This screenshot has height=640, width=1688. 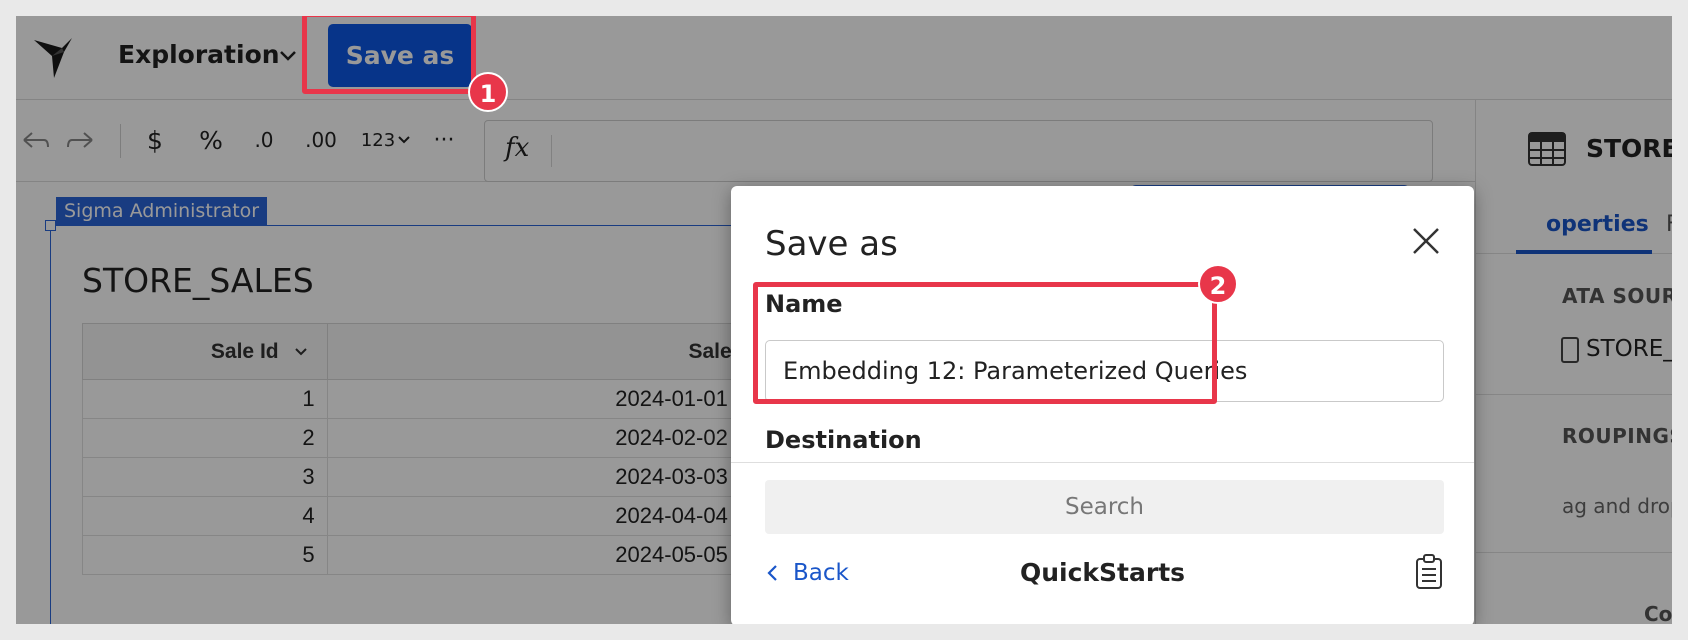 What do you see at coordinates (1104, 507) in the screenshot?
I see `search-input` at bounding box center [1104, 507].